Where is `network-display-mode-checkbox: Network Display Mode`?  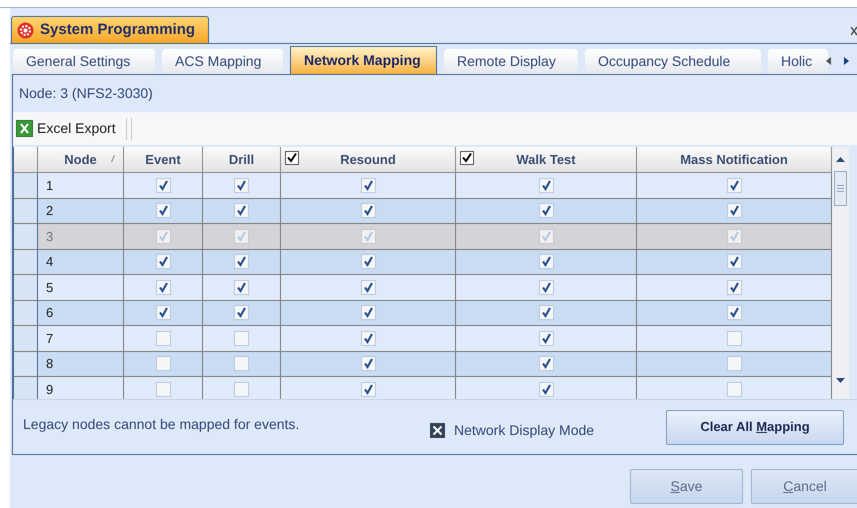
network-display-mode-checkbox: Network Display Mode is located at coordinates (548, 430).